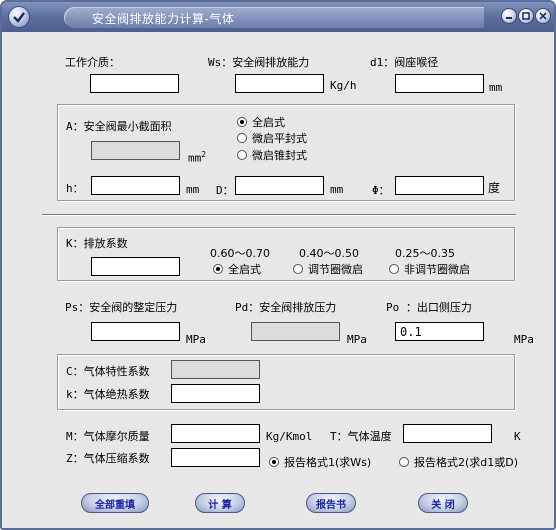  What do you see at coordinates (328, 269) in the screenshot?
I see `radio-k-adjust-ring: 调节圈微启` at bounding box center [328, 269].